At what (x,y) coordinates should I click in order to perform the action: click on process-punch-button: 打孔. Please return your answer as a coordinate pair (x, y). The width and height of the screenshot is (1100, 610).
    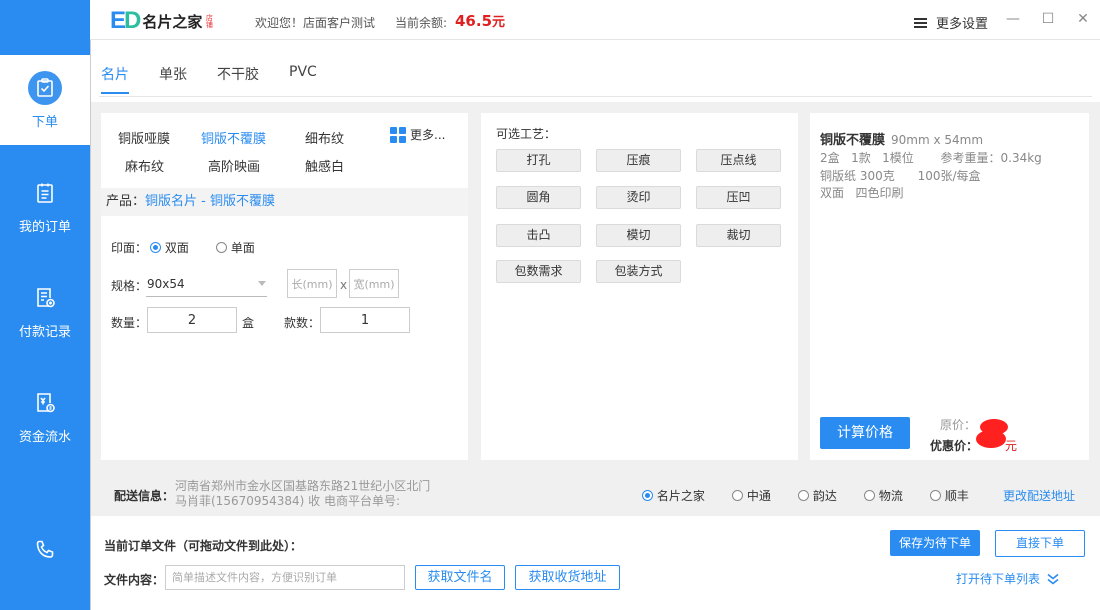
    Looking at the image, I should click on (538, 160).